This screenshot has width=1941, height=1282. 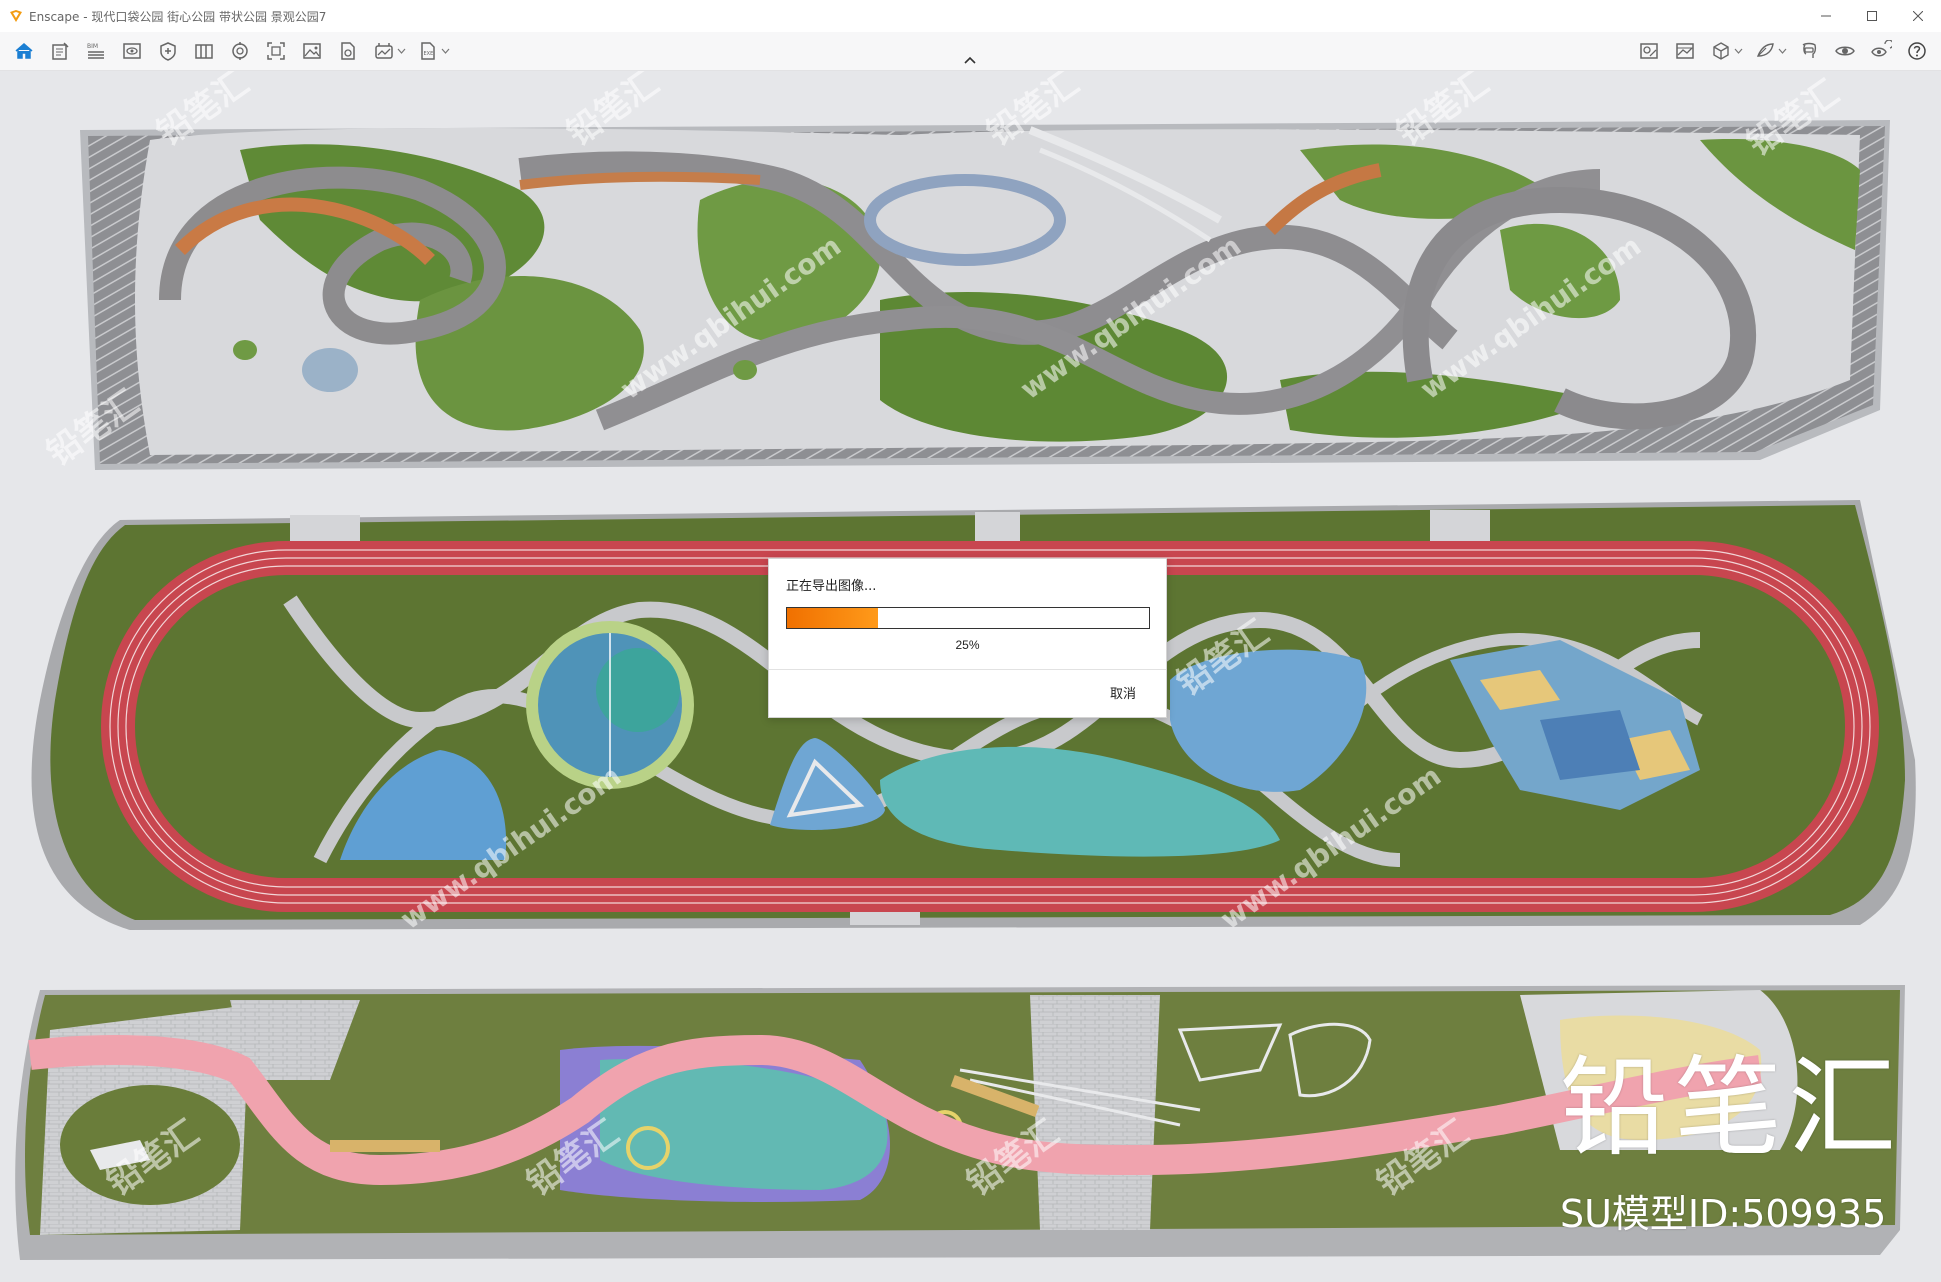 What do you see at coordinates (970, 61) in the screenshot?
I see `collapse-toolbar-icon` at bounding box center [970, 61].